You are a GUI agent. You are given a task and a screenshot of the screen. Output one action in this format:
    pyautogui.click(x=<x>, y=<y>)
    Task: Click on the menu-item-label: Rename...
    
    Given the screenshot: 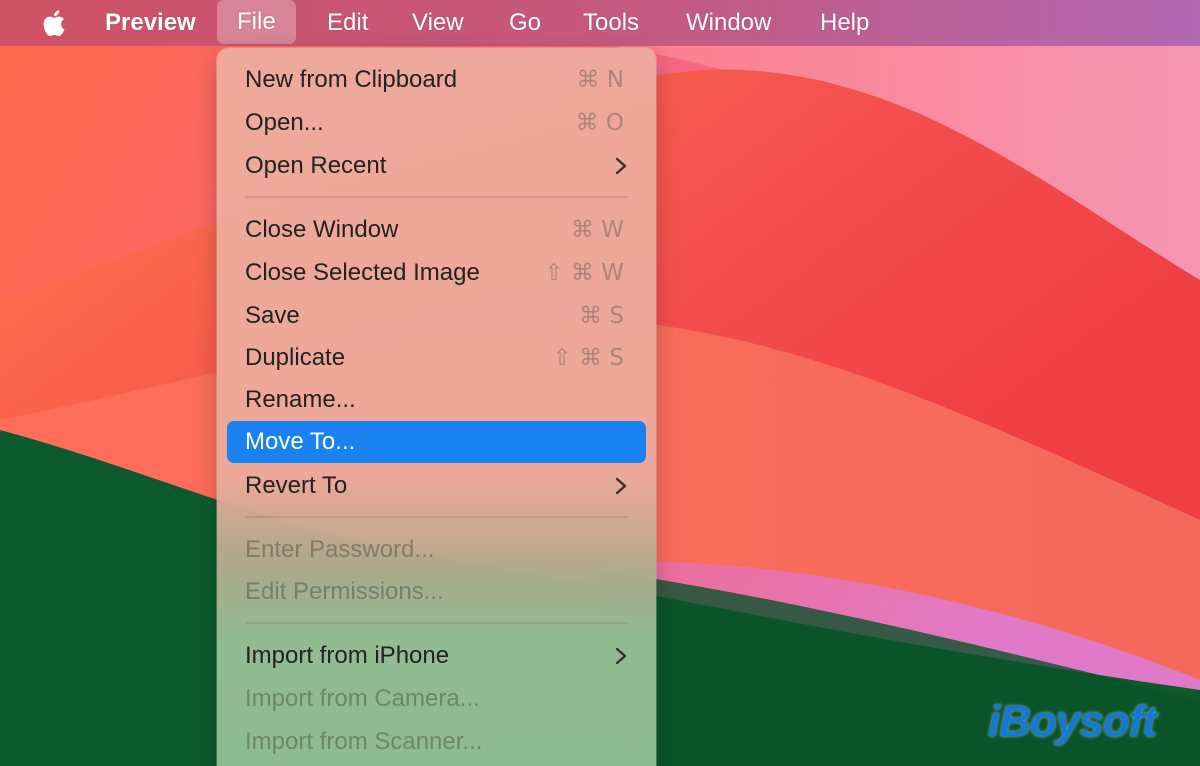 What is the action you would take?
    pyautogui.click(x=300, y=399)
    